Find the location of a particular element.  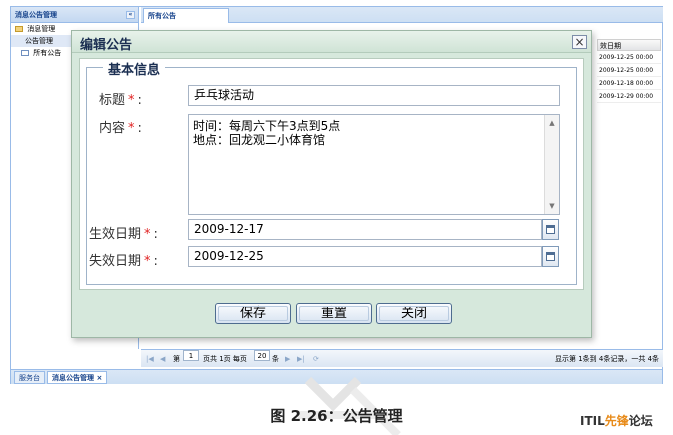

start-date-picker-button is located at coordinates (550, 229).